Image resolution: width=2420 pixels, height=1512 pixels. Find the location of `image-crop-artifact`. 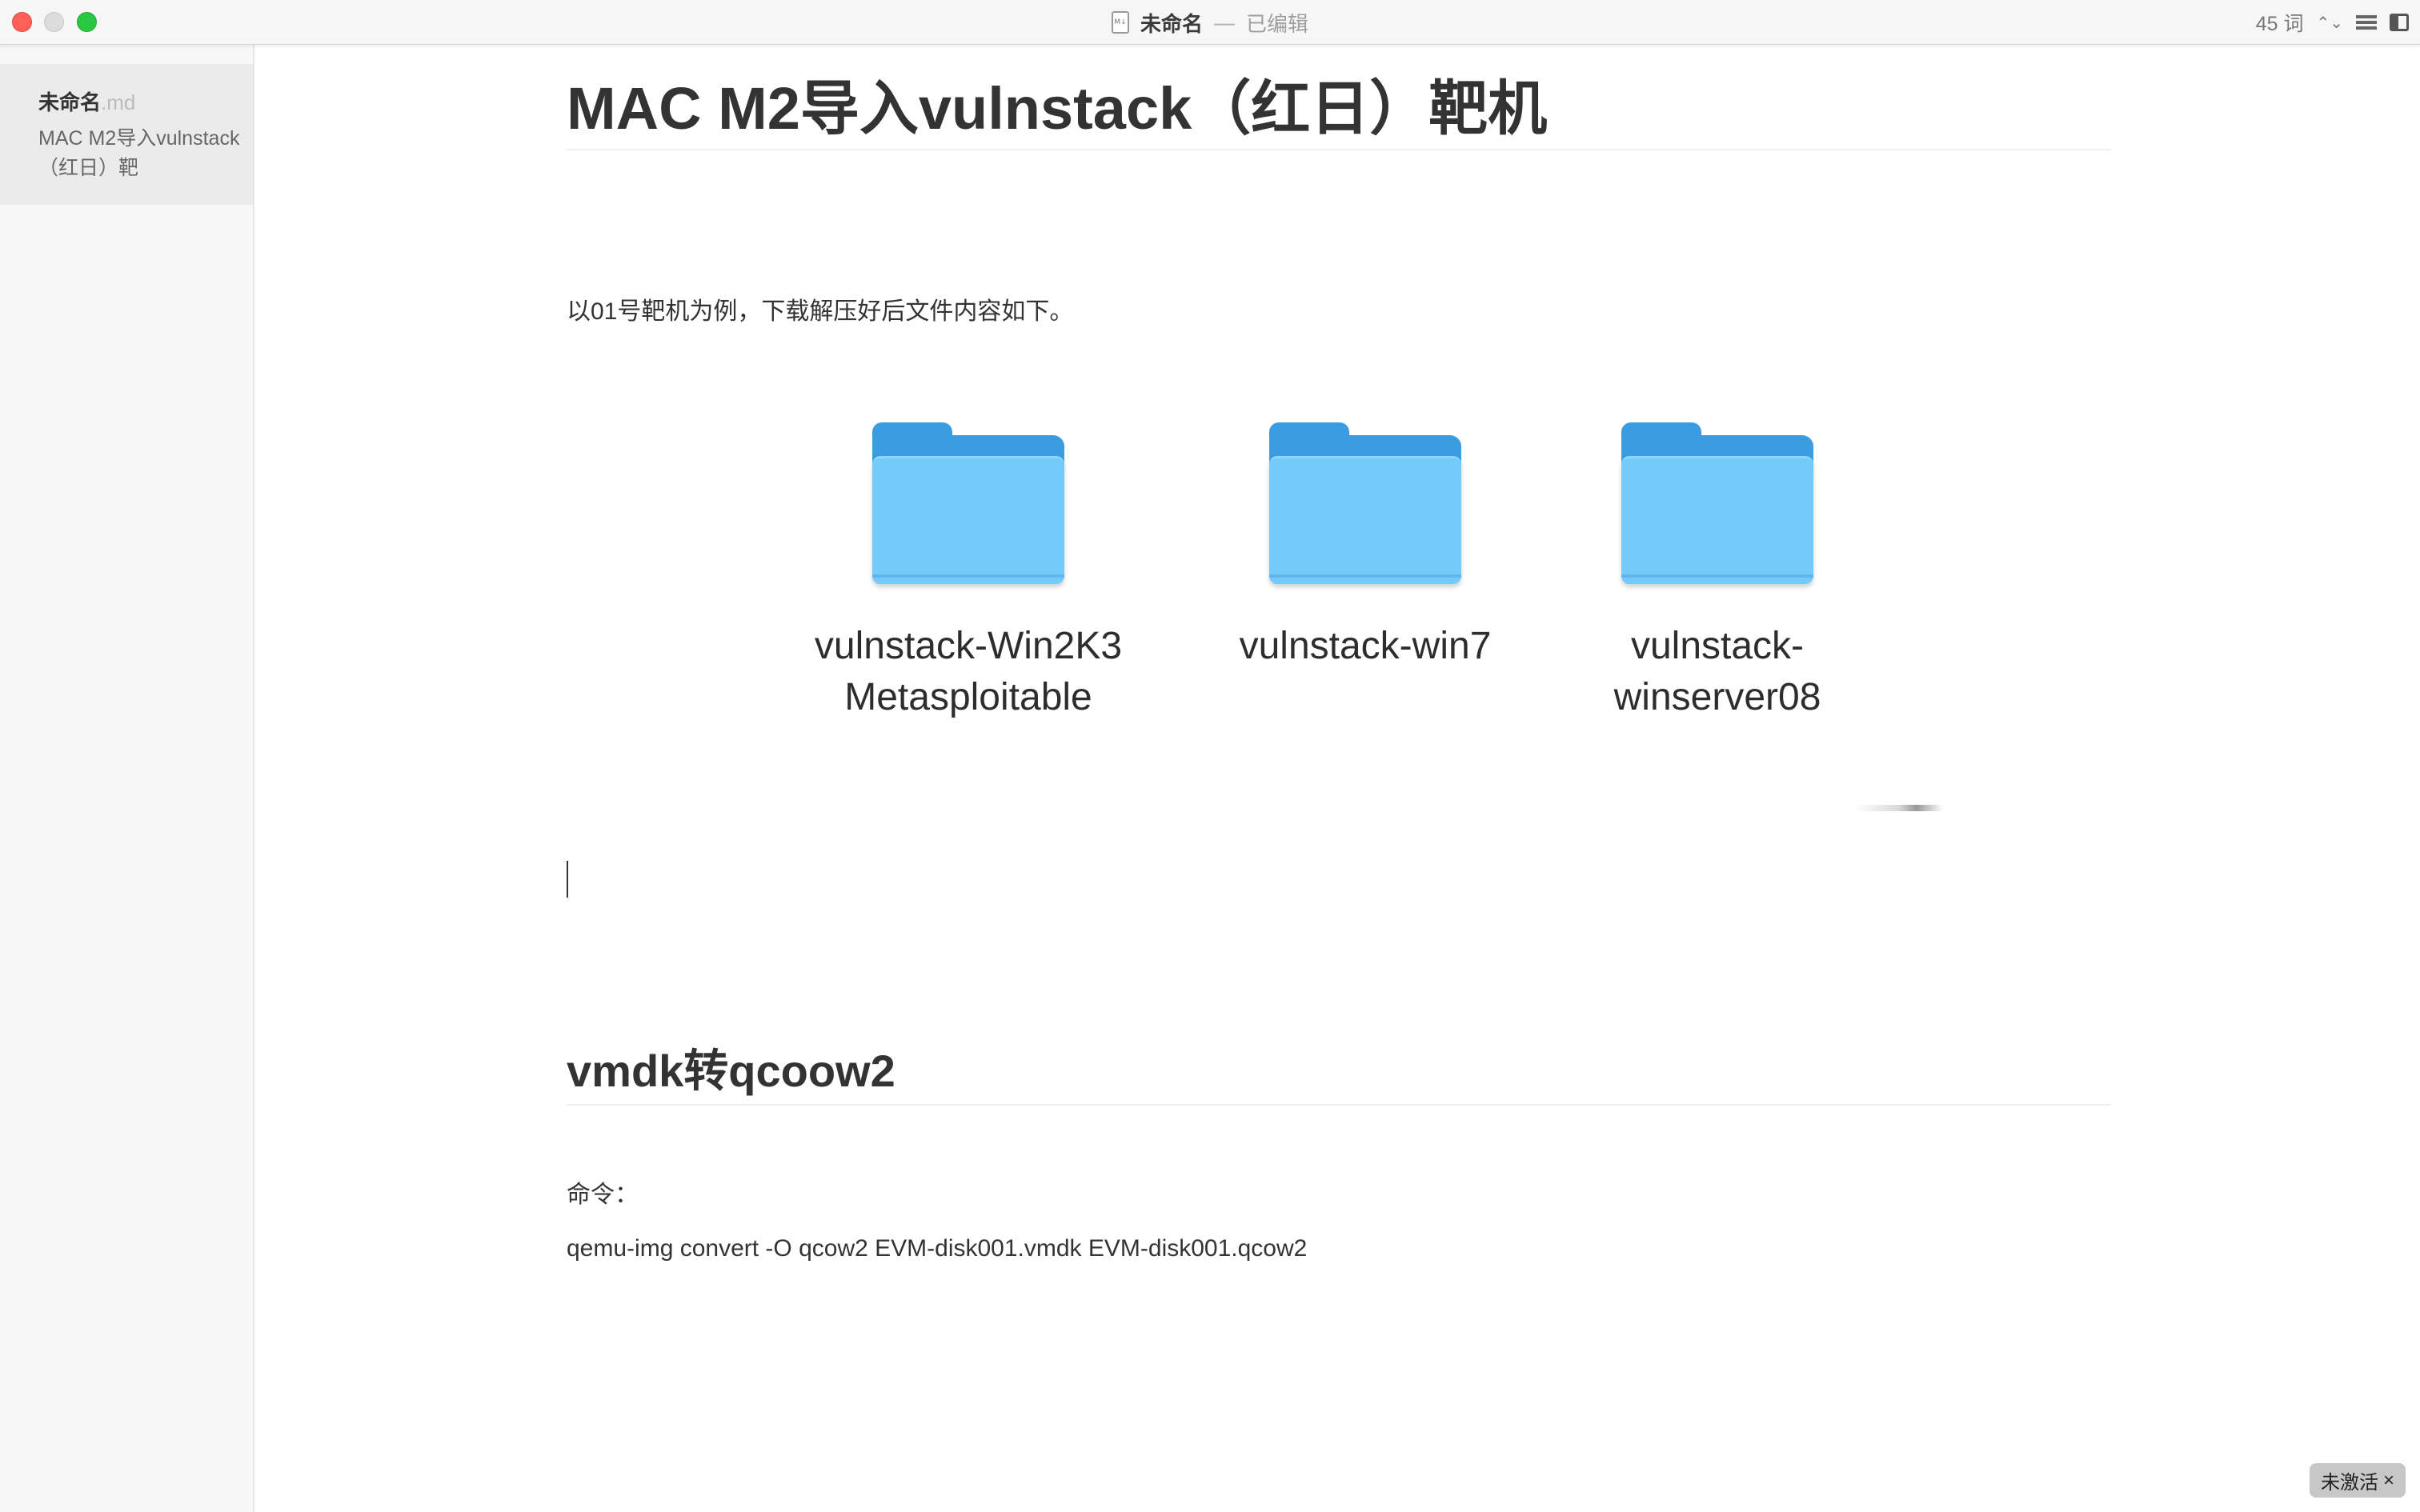

image-crop-artifact is located at coordinates (1899, 808).